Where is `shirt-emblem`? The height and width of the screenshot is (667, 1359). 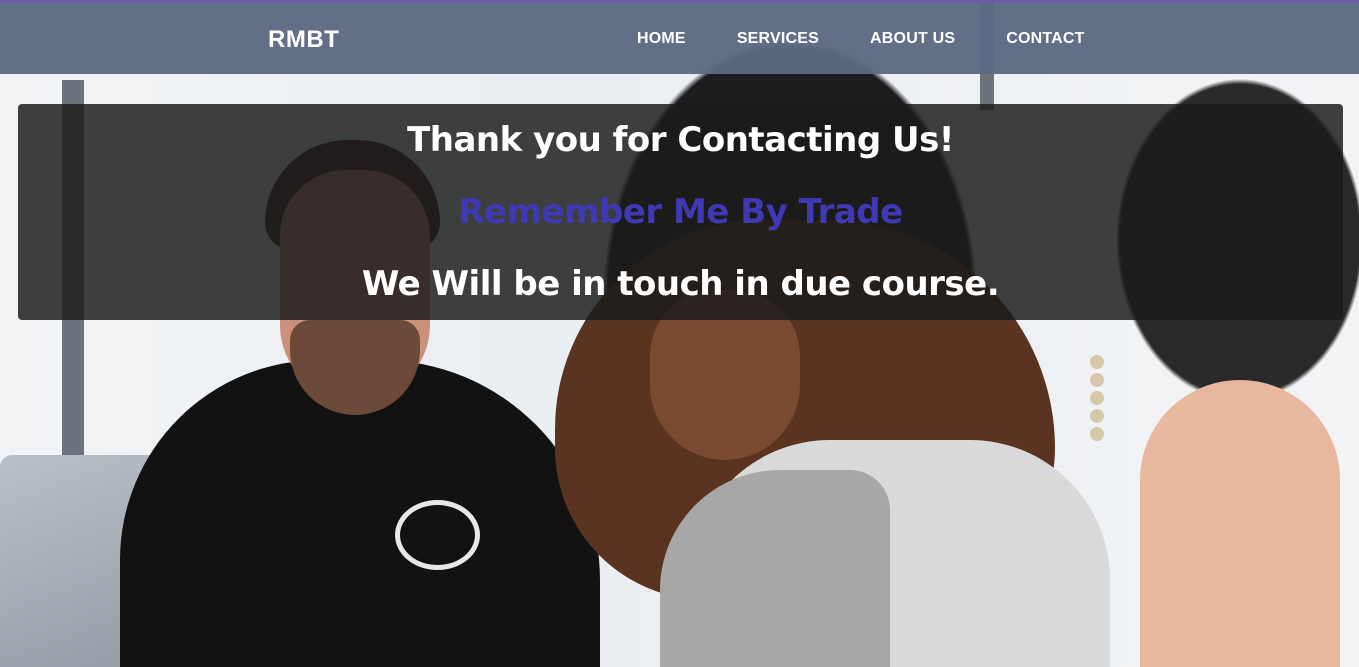 shirt-emblem is located at coordinates (437, 535).